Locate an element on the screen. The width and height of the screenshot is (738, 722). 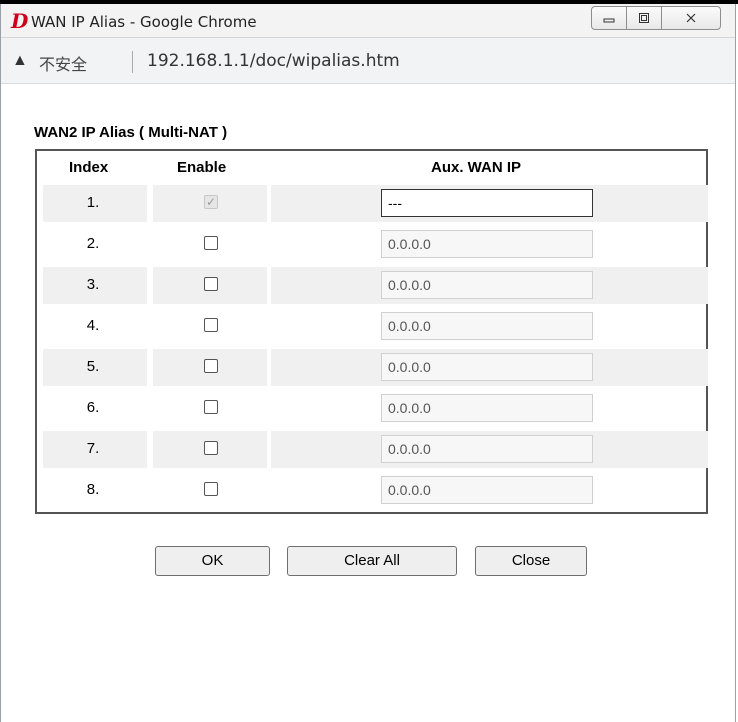
maximize-button is located at coordinates (644, 18).